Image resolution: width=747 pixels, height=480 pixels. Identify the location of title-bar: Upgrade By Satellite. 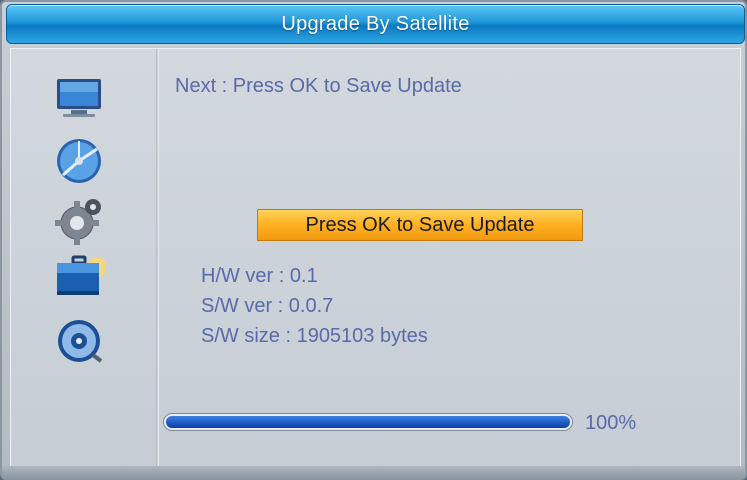
(375, 24).